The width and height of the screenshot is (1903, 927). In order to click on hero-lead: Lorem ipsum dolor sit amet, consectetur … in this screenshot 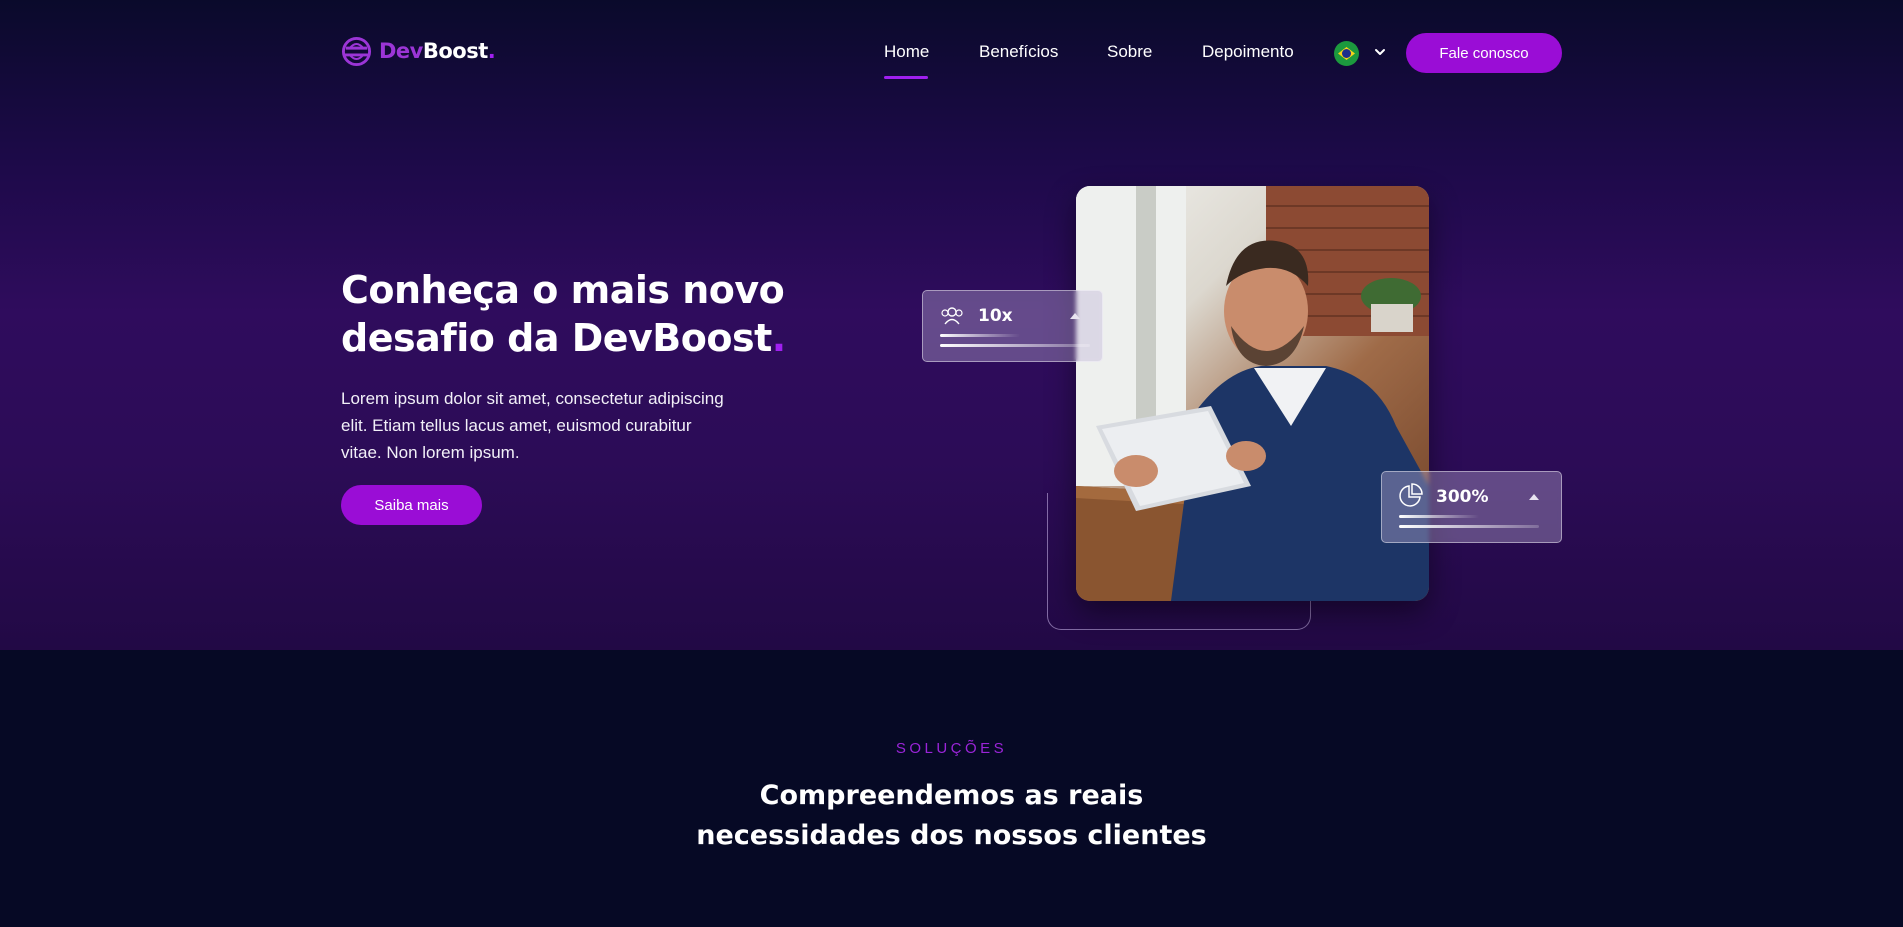, I will do `click(532, 425)`.